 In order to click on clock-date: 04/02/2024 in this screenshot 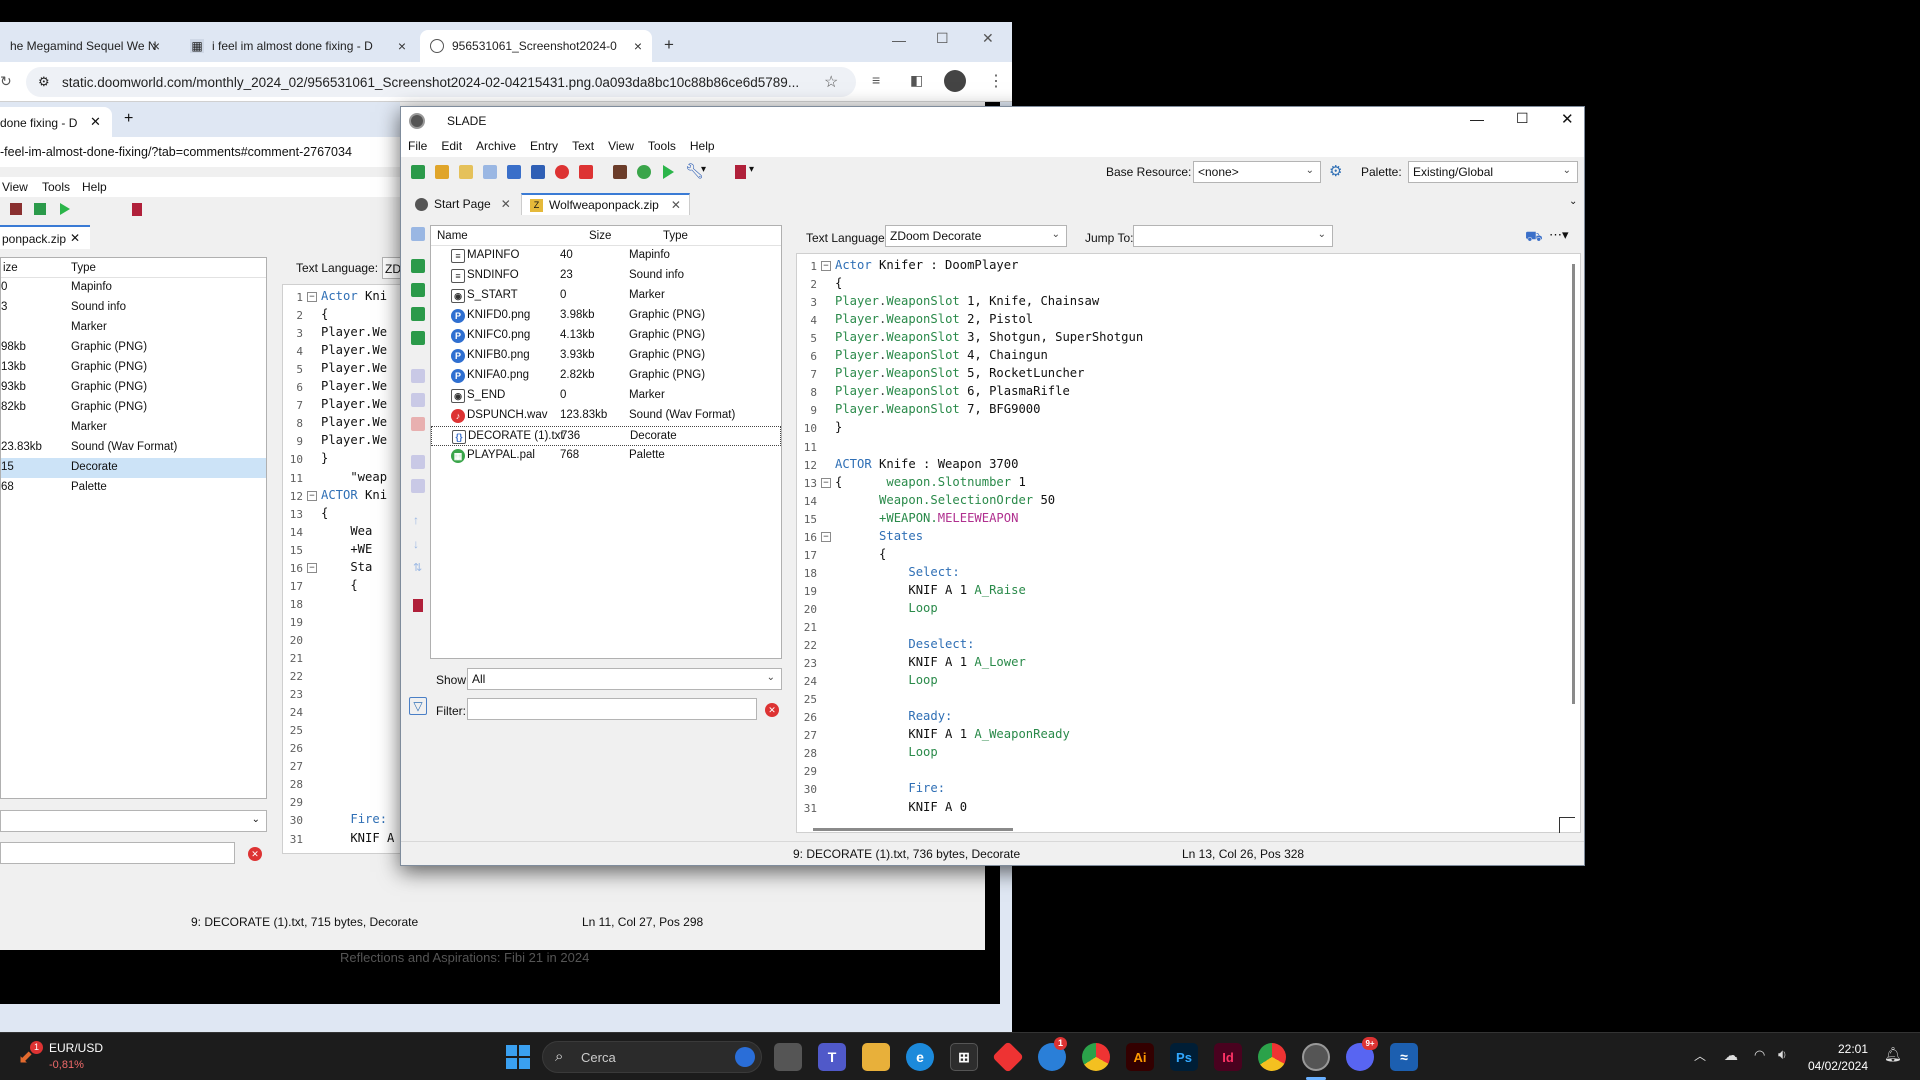, I will do `click(1834, 1066)`.